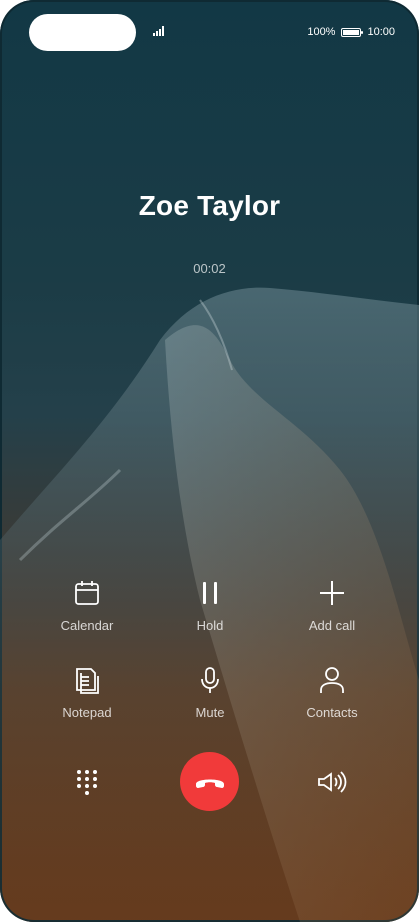 The width and height of the screenshot is (419, 922). I want to click on call-duration: 00:02, so click(209, 268).